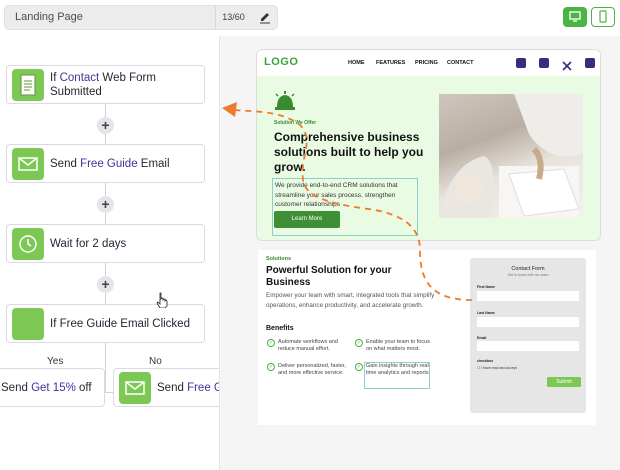 The height and width of the screenshot is (470, 620). What do you see at coordinates (482, 338) in the screenshot?
I see `email-label: Email` at bounding box center [482, 338].